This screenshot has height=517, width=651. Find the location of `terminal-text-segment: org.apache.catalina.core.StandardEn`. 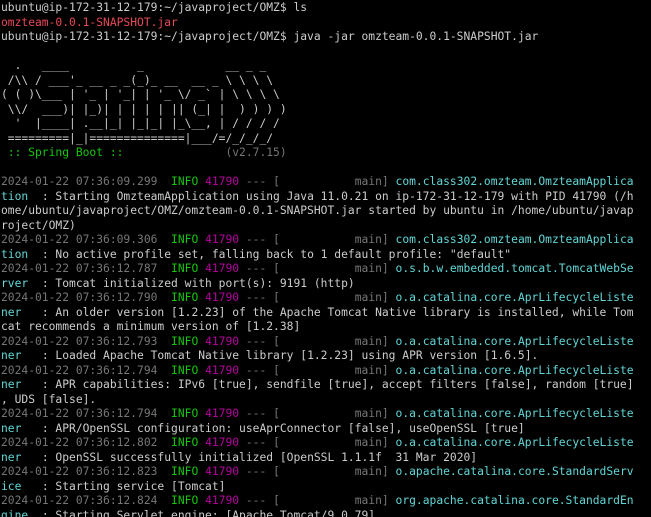

terminal-text-segment: org.apache.catalina.core.StandardEn is located at coordinates (514, 500).